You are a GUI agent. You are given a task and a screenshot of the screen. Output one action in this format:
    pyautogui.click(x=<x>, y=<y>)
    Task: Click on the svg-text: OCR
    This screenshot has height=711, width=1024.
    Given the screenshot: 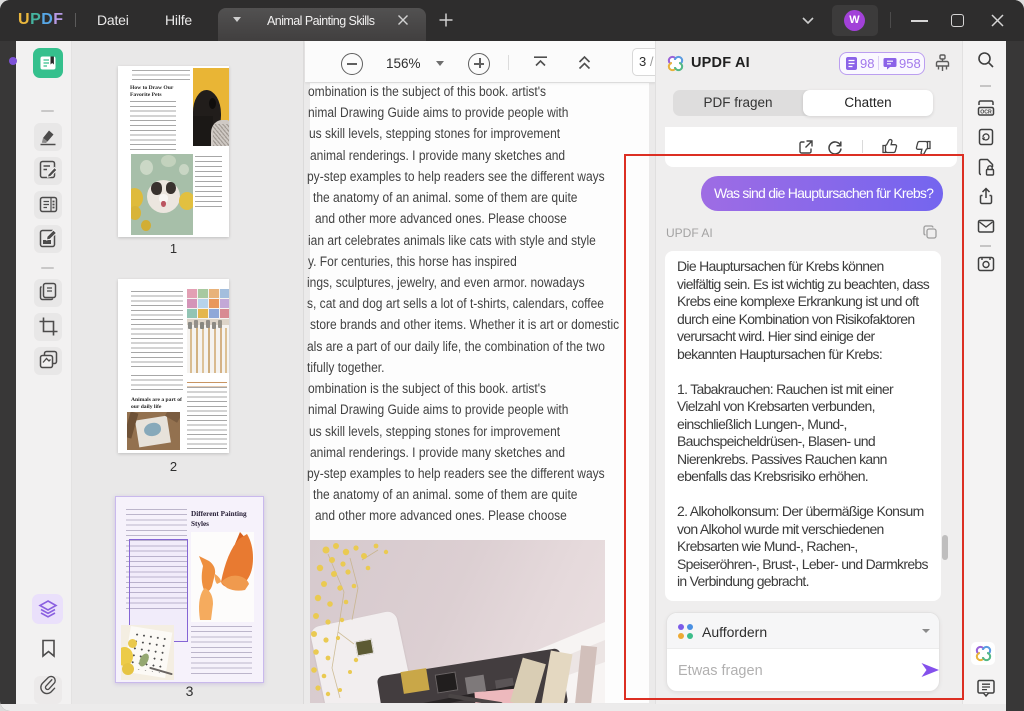 What is the action you would take?
    pyautogui.click(x=986, y=113)
    